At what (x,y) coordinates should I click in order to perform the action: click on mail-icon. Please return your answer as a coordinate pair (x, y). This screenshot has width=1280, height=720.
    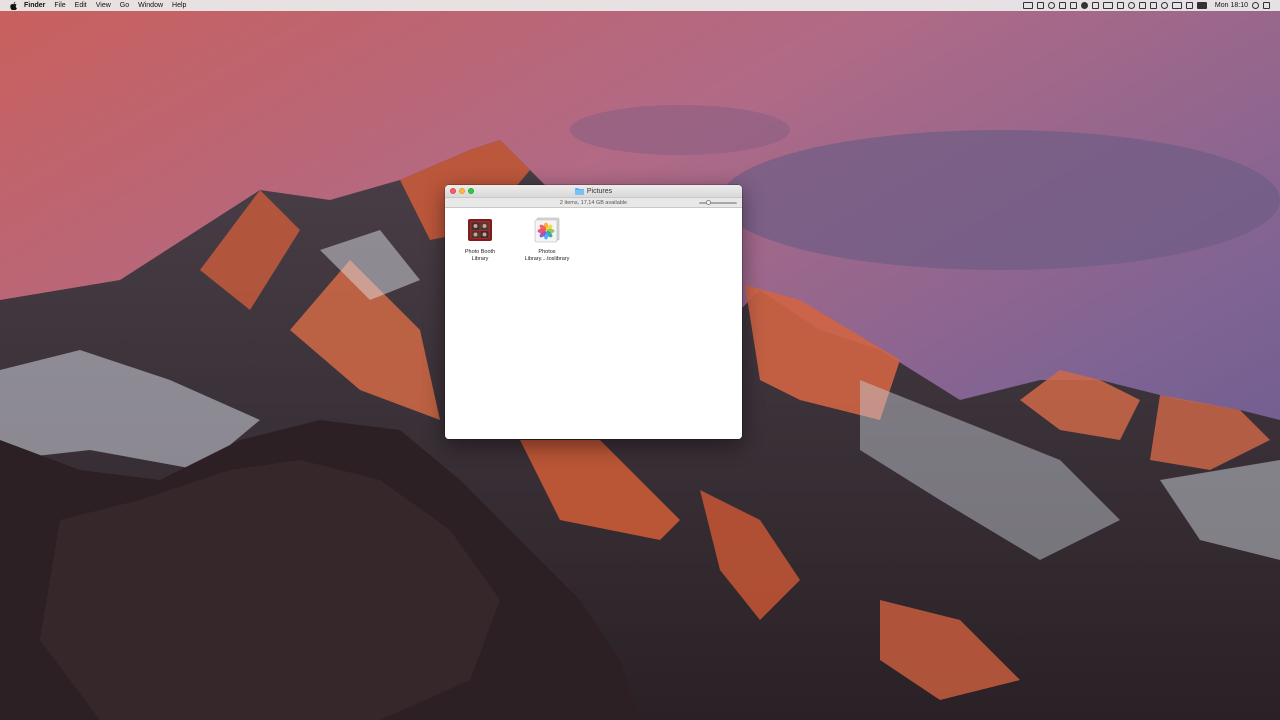
    Looking at the image, I should click on (1073, 5).